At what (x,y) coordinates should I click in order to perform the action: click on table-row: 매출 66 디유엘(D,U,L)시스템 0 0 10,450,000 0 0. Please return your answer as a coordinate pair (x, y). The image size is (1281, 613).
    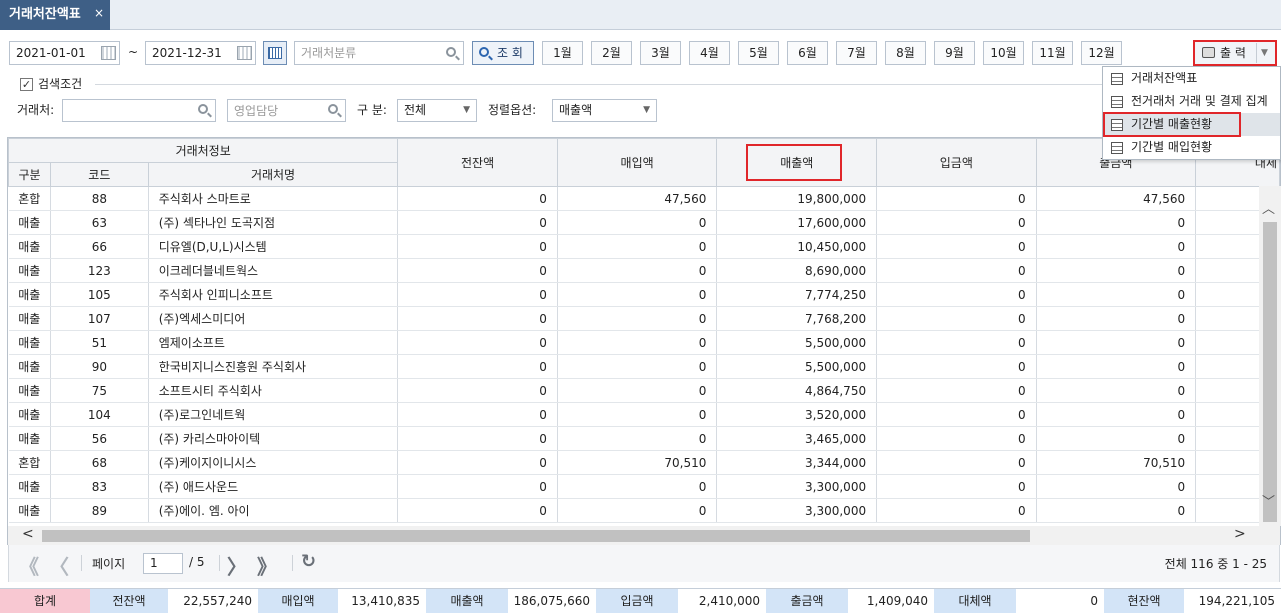
    Looking at the image, I should click on (644, 246).